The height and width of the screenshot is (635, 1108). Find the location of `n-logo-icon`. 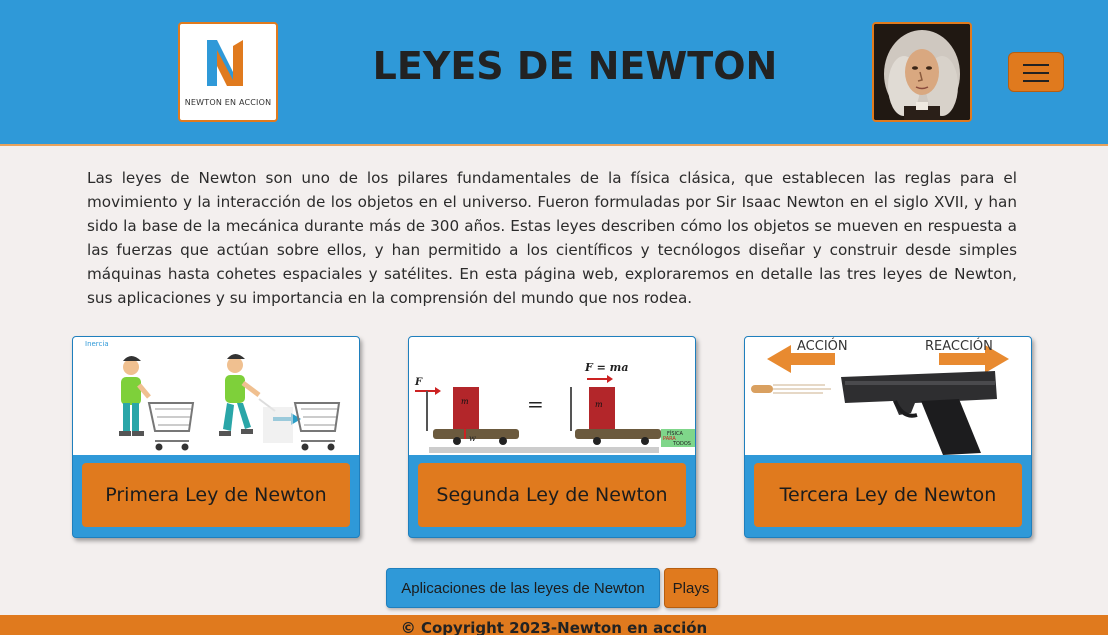

n-logo-icon is located at coordinates (225, 63).